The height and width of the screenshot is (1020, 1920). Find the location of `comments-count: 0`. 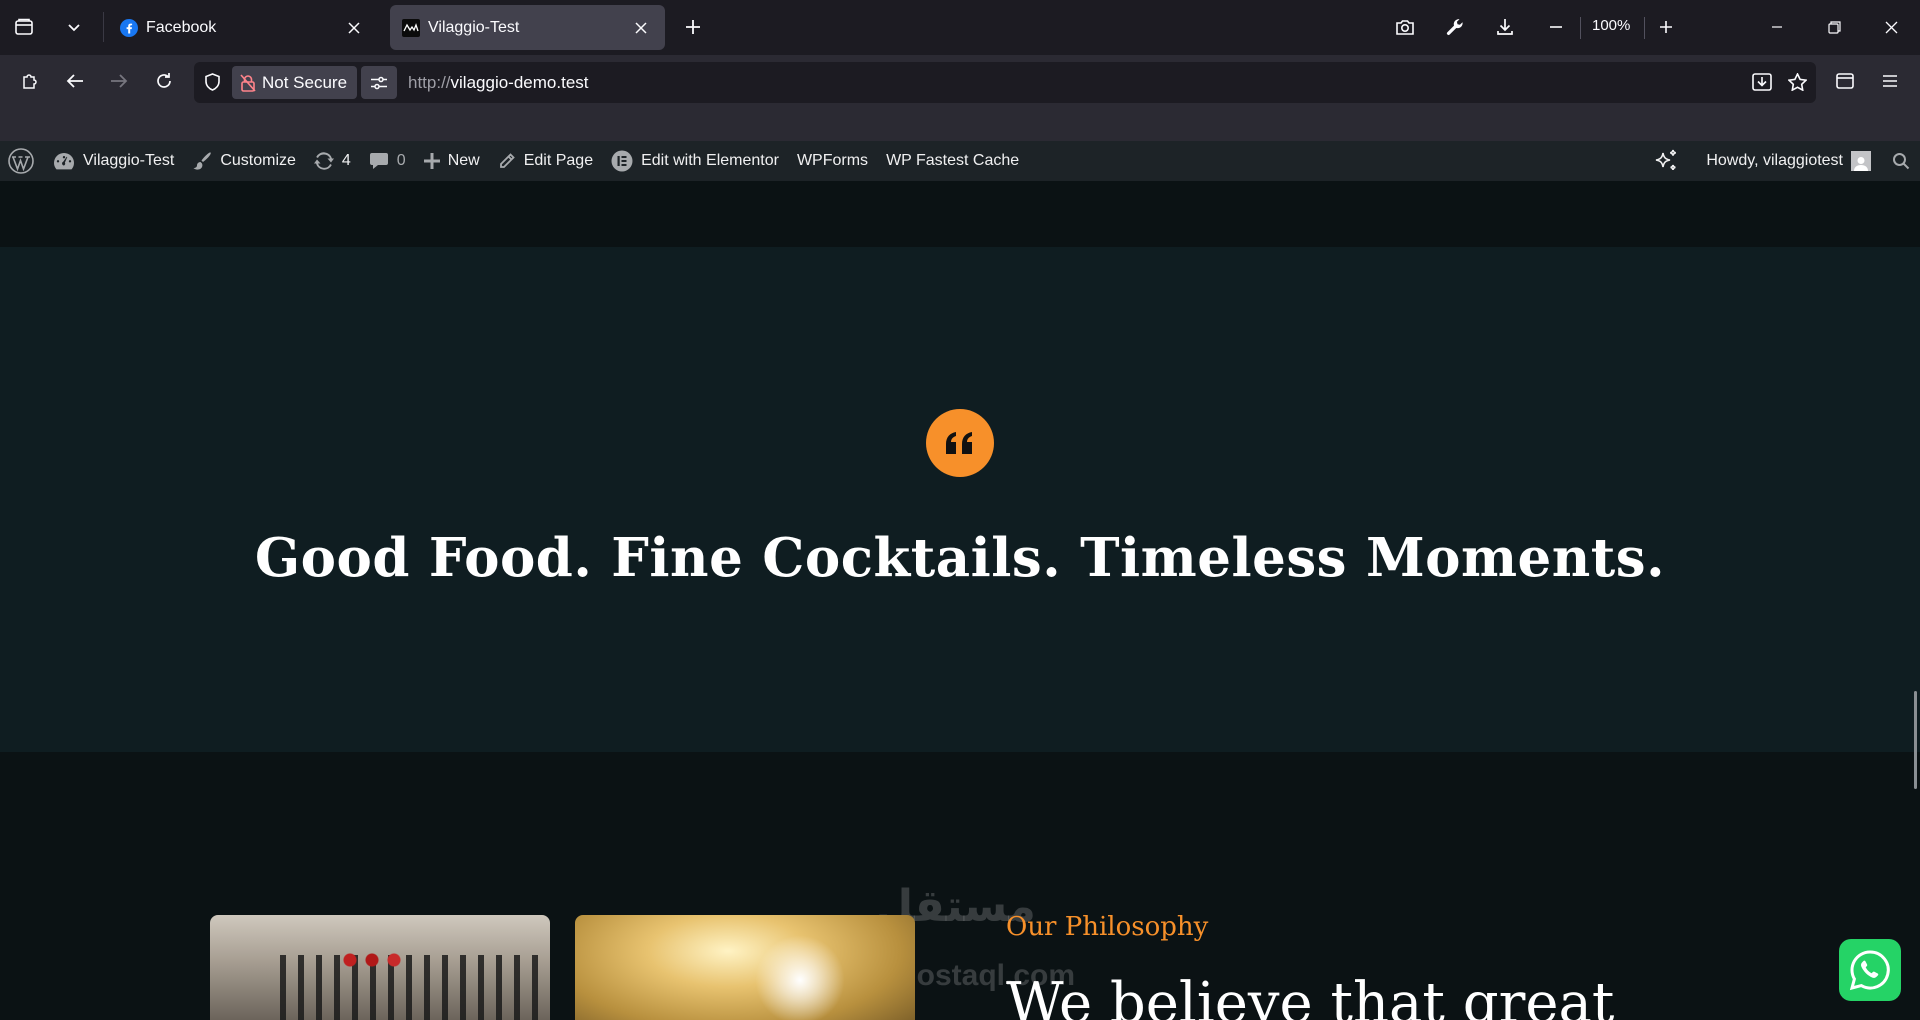

comments-count: 0 is located at coordinates (401, 160).